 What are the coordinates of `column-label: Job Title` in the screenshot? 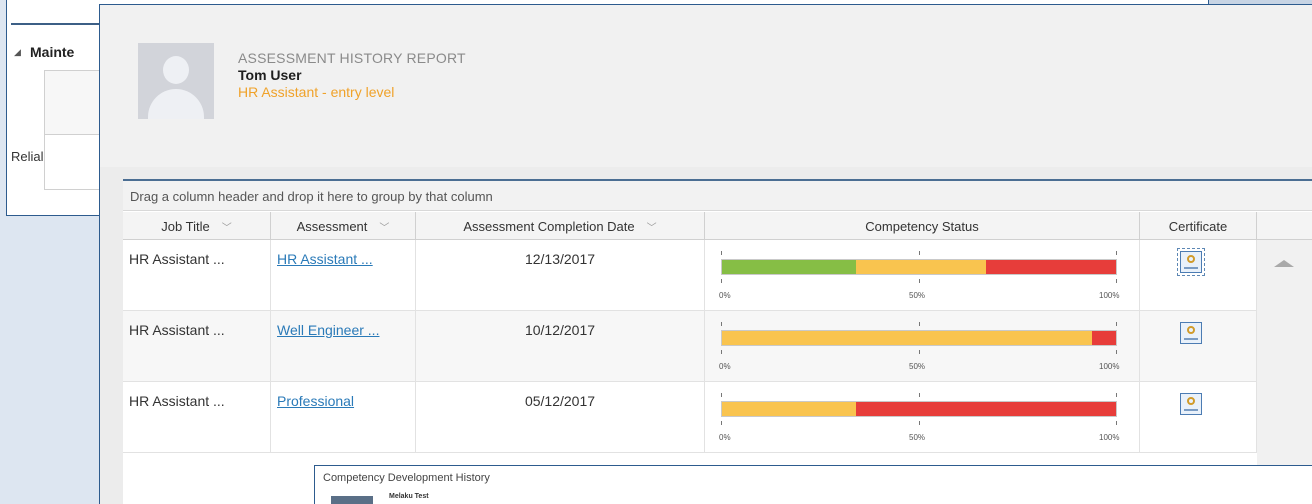 It's located at (185, 226).